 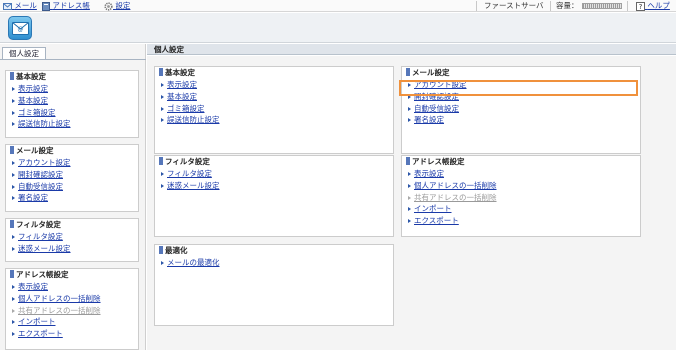 What do you see at coordinates (338, 28) in the screenshot?
I see `app-header: @` at bounding box center [338, 28].